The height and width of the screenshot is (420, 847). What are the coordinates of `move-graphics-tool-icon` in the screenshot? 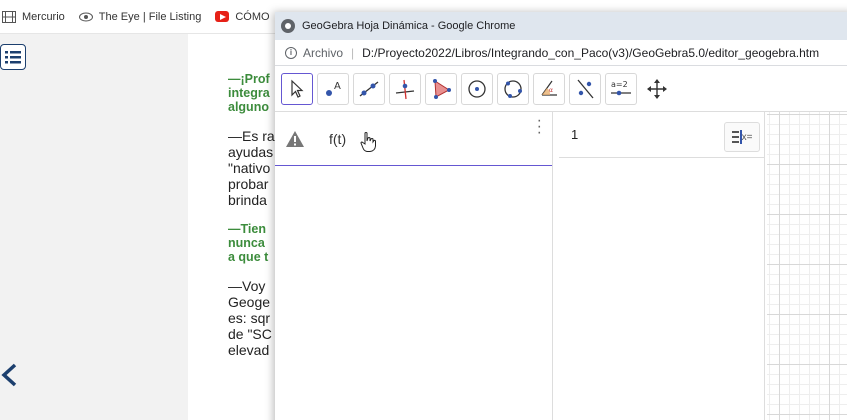 It's located at (657, 88).